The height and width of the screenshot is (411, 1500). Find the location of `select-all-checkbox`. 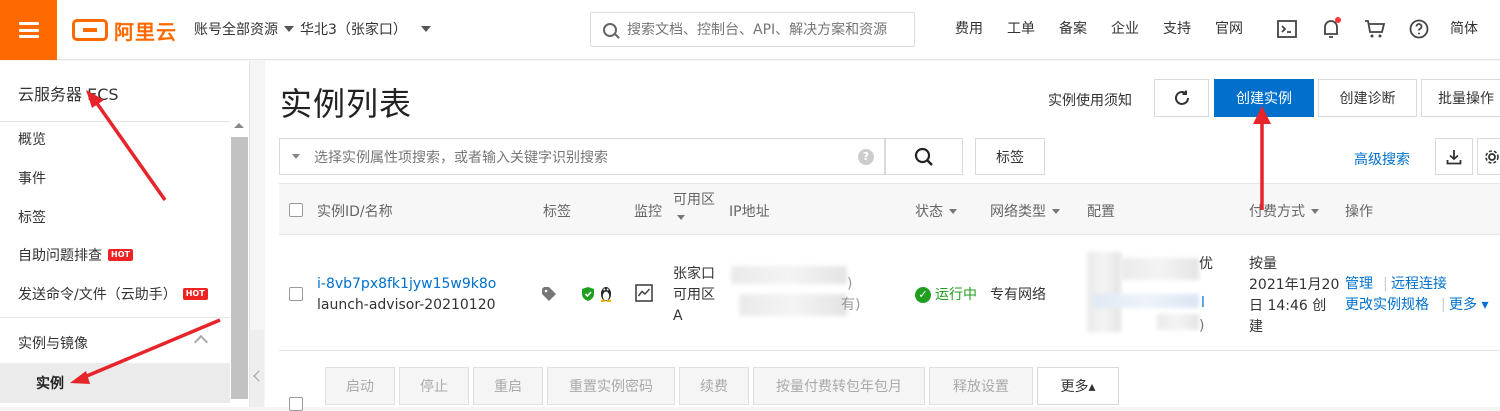

select-all-checkbox is located at coordinates (296, 210).